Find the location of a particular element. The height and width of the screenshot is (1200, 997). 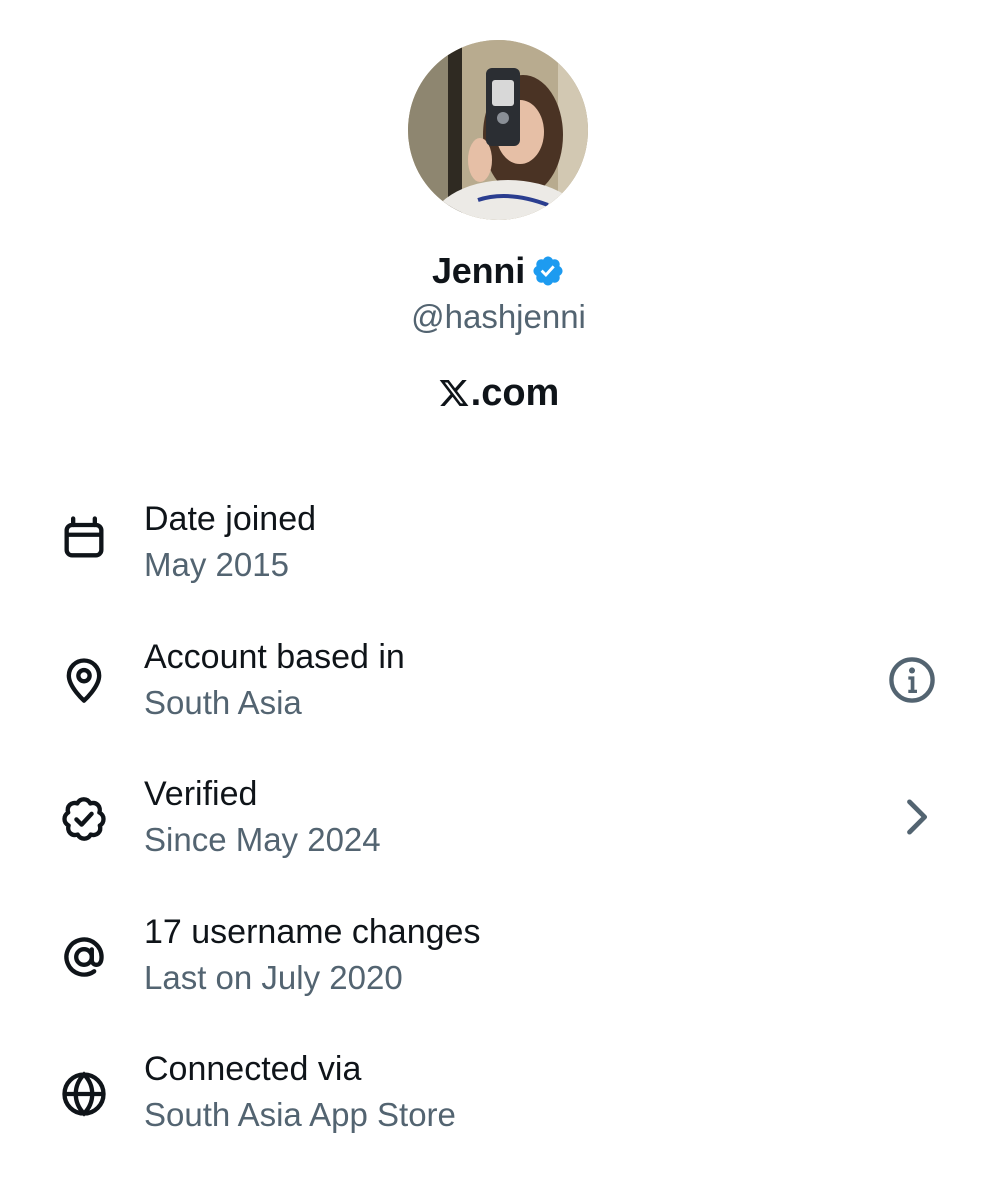

row-subtitle: South Asia App Store is located at coordinates (300, 1114).